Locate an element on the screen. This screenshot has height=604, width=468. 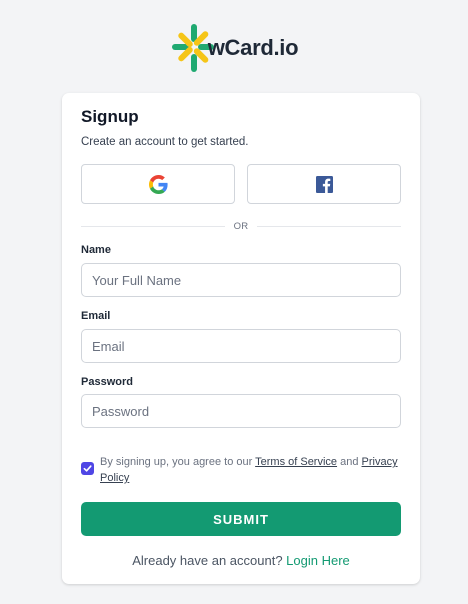
divider-line-right is located at coordinates (329, 226).